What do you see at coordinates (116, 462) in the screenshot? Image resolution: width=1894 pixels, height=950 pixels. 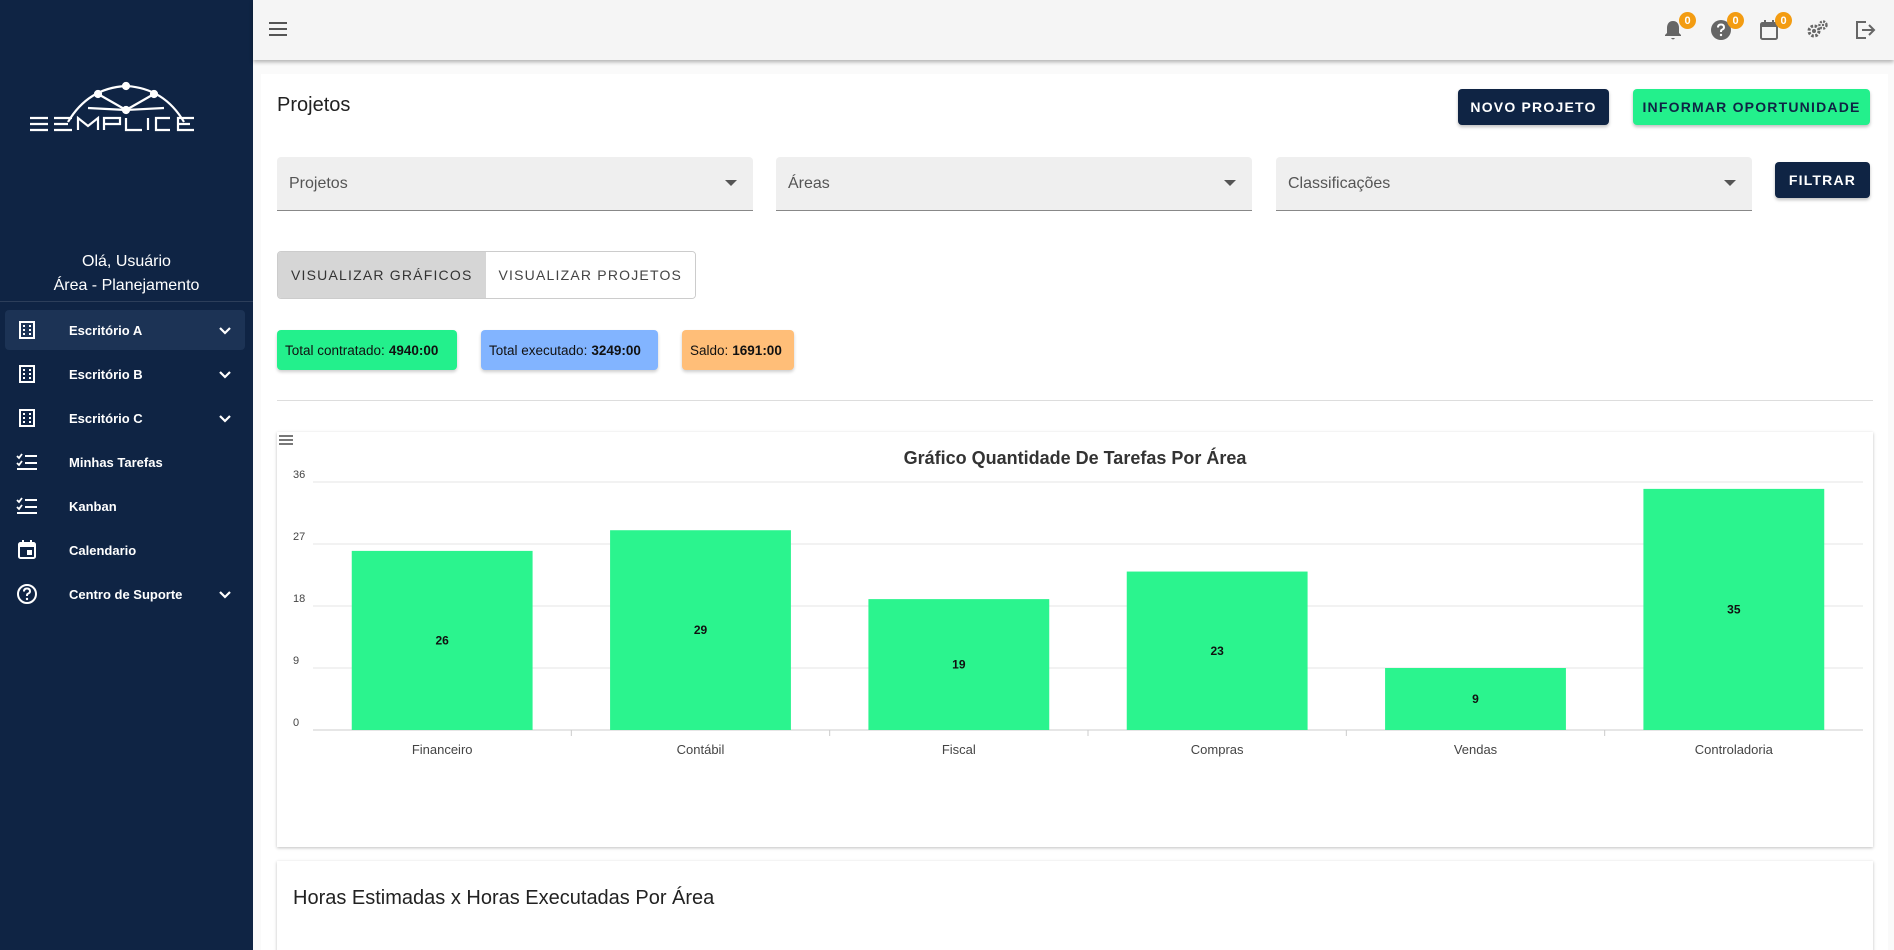 I see `sidebar-item-label: Minhas Tarefas` at bounding box center [116, 462].